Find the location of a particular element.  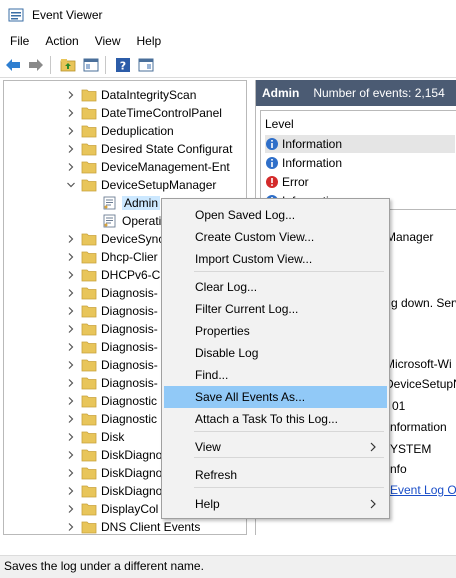

tree-item: Deduplication is located at coordinates (124, 131).